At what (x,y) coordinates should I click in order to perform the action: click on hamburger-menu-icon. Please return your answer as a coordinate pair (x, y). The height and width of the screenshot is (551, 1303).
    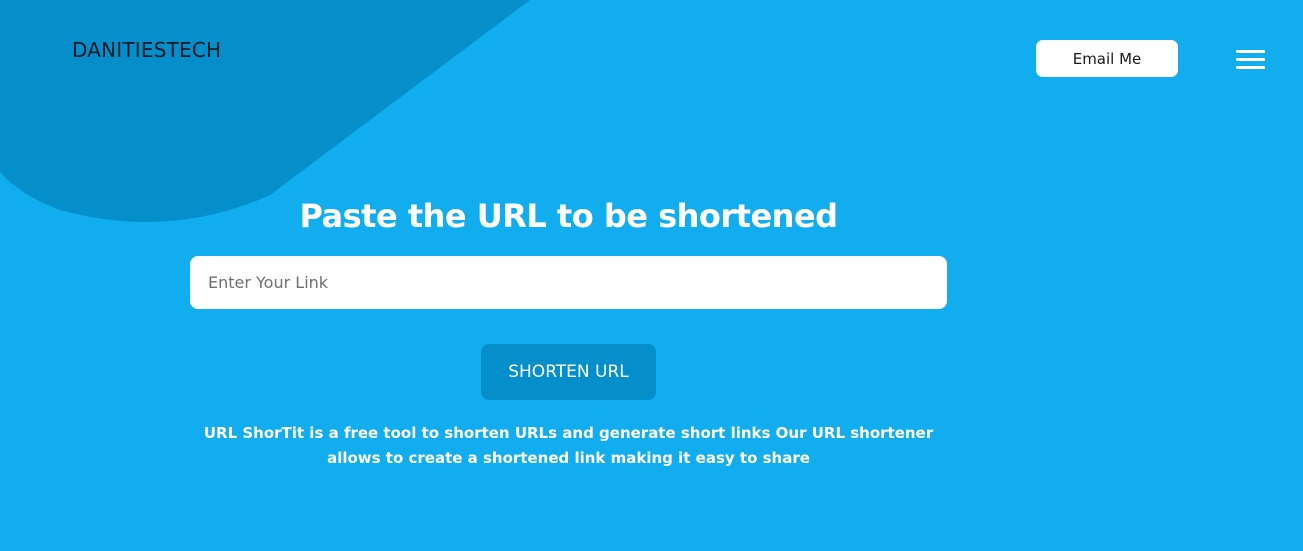
    Looking at the image, I should click on (1250, 60).